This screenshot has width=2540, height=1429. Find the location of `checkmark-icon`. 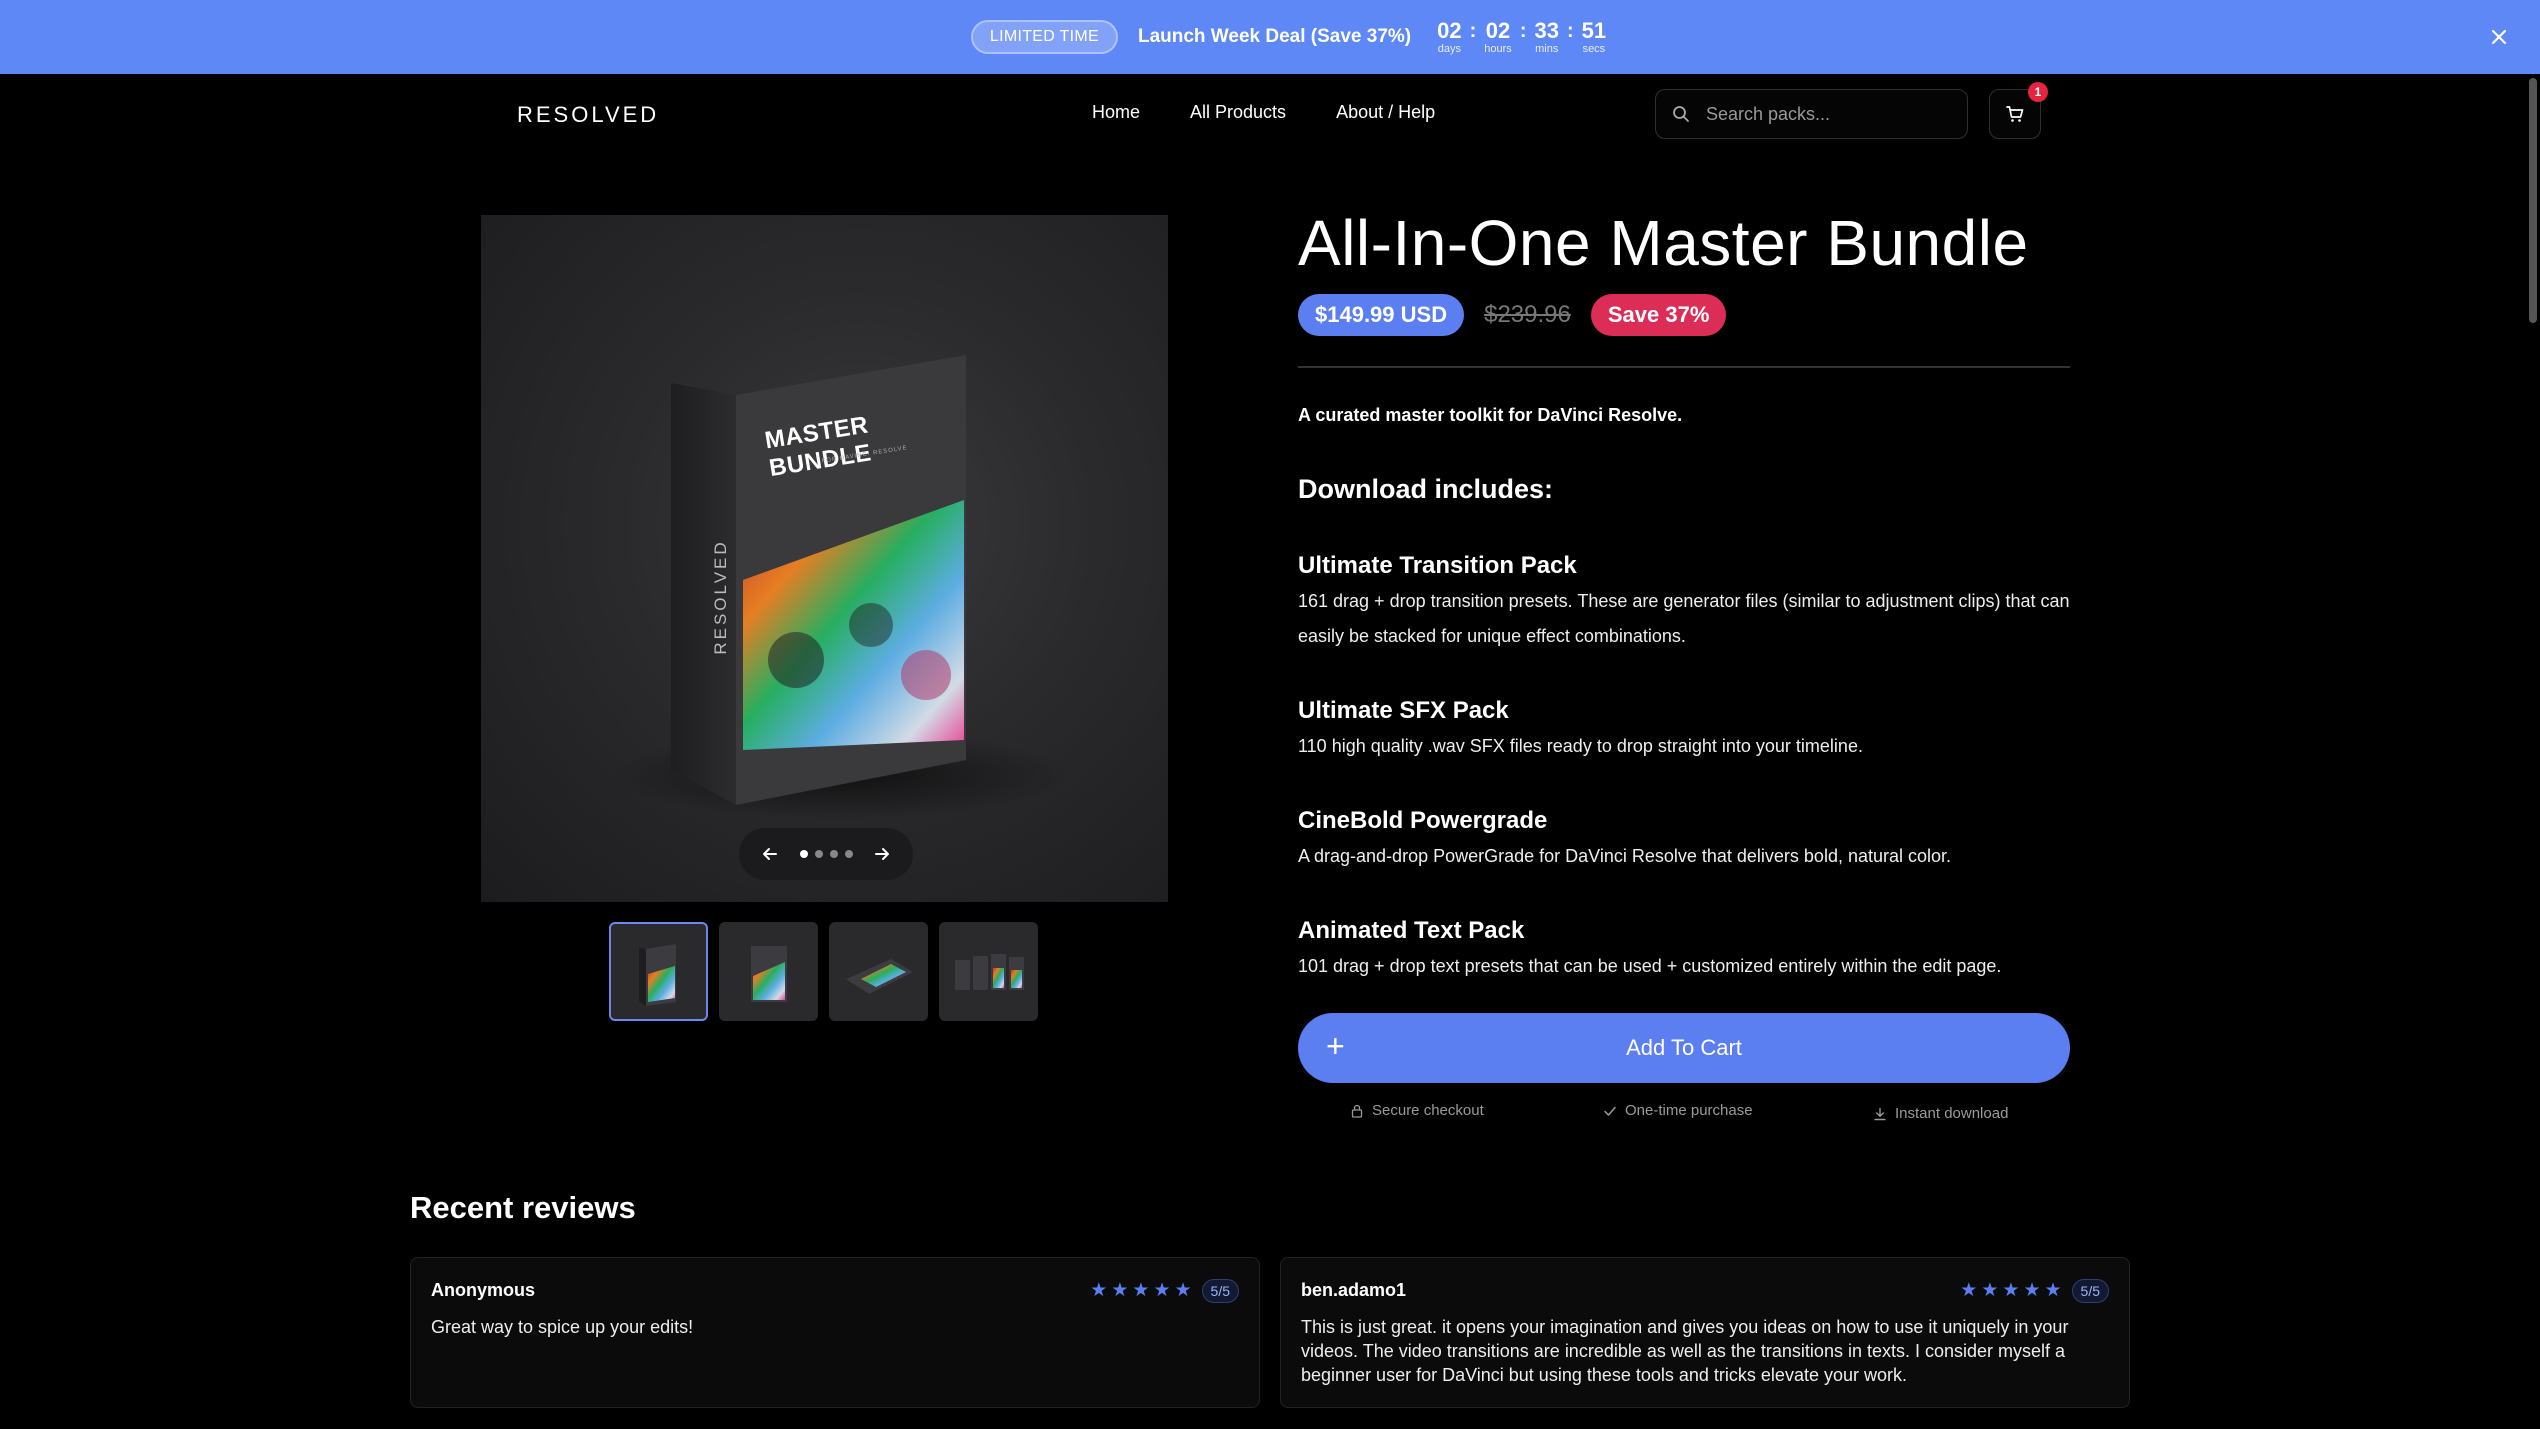

checkmark-icon is located at coordinates (1610, 1111).